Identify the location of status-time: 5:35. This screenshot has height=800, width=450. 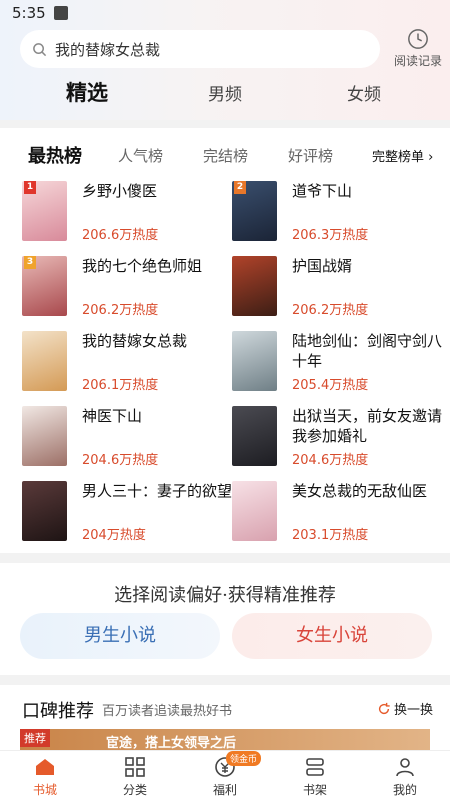
(29, 13).